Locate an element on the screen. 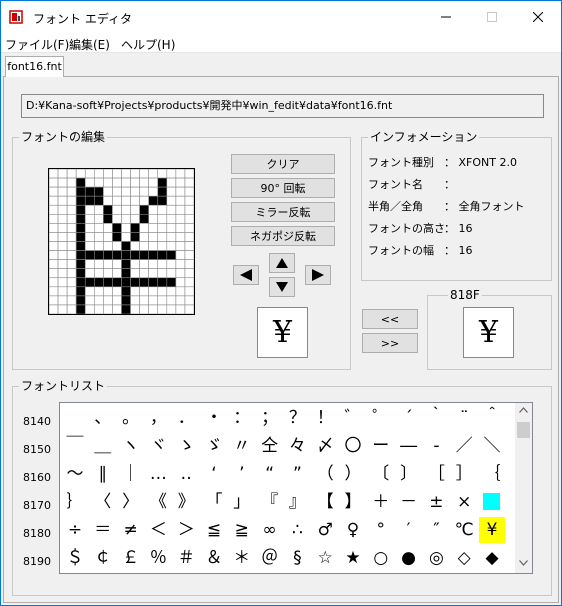 This screenshot has width=562, height=606. glyph-cell: ＼ is located at coordinates (492, 446).